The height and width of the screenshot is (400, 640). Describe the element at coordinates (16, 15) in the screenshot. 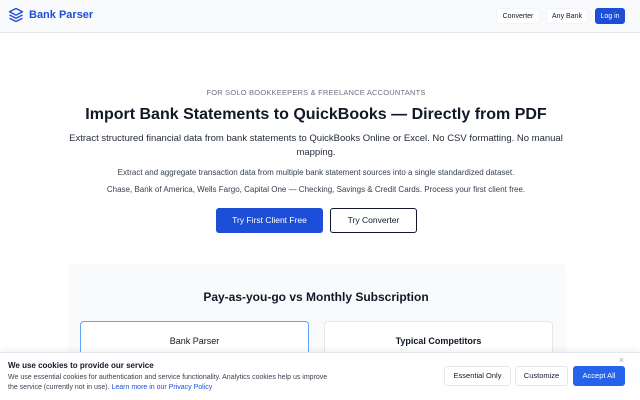

I see `stacked-layers-icon` at that location.